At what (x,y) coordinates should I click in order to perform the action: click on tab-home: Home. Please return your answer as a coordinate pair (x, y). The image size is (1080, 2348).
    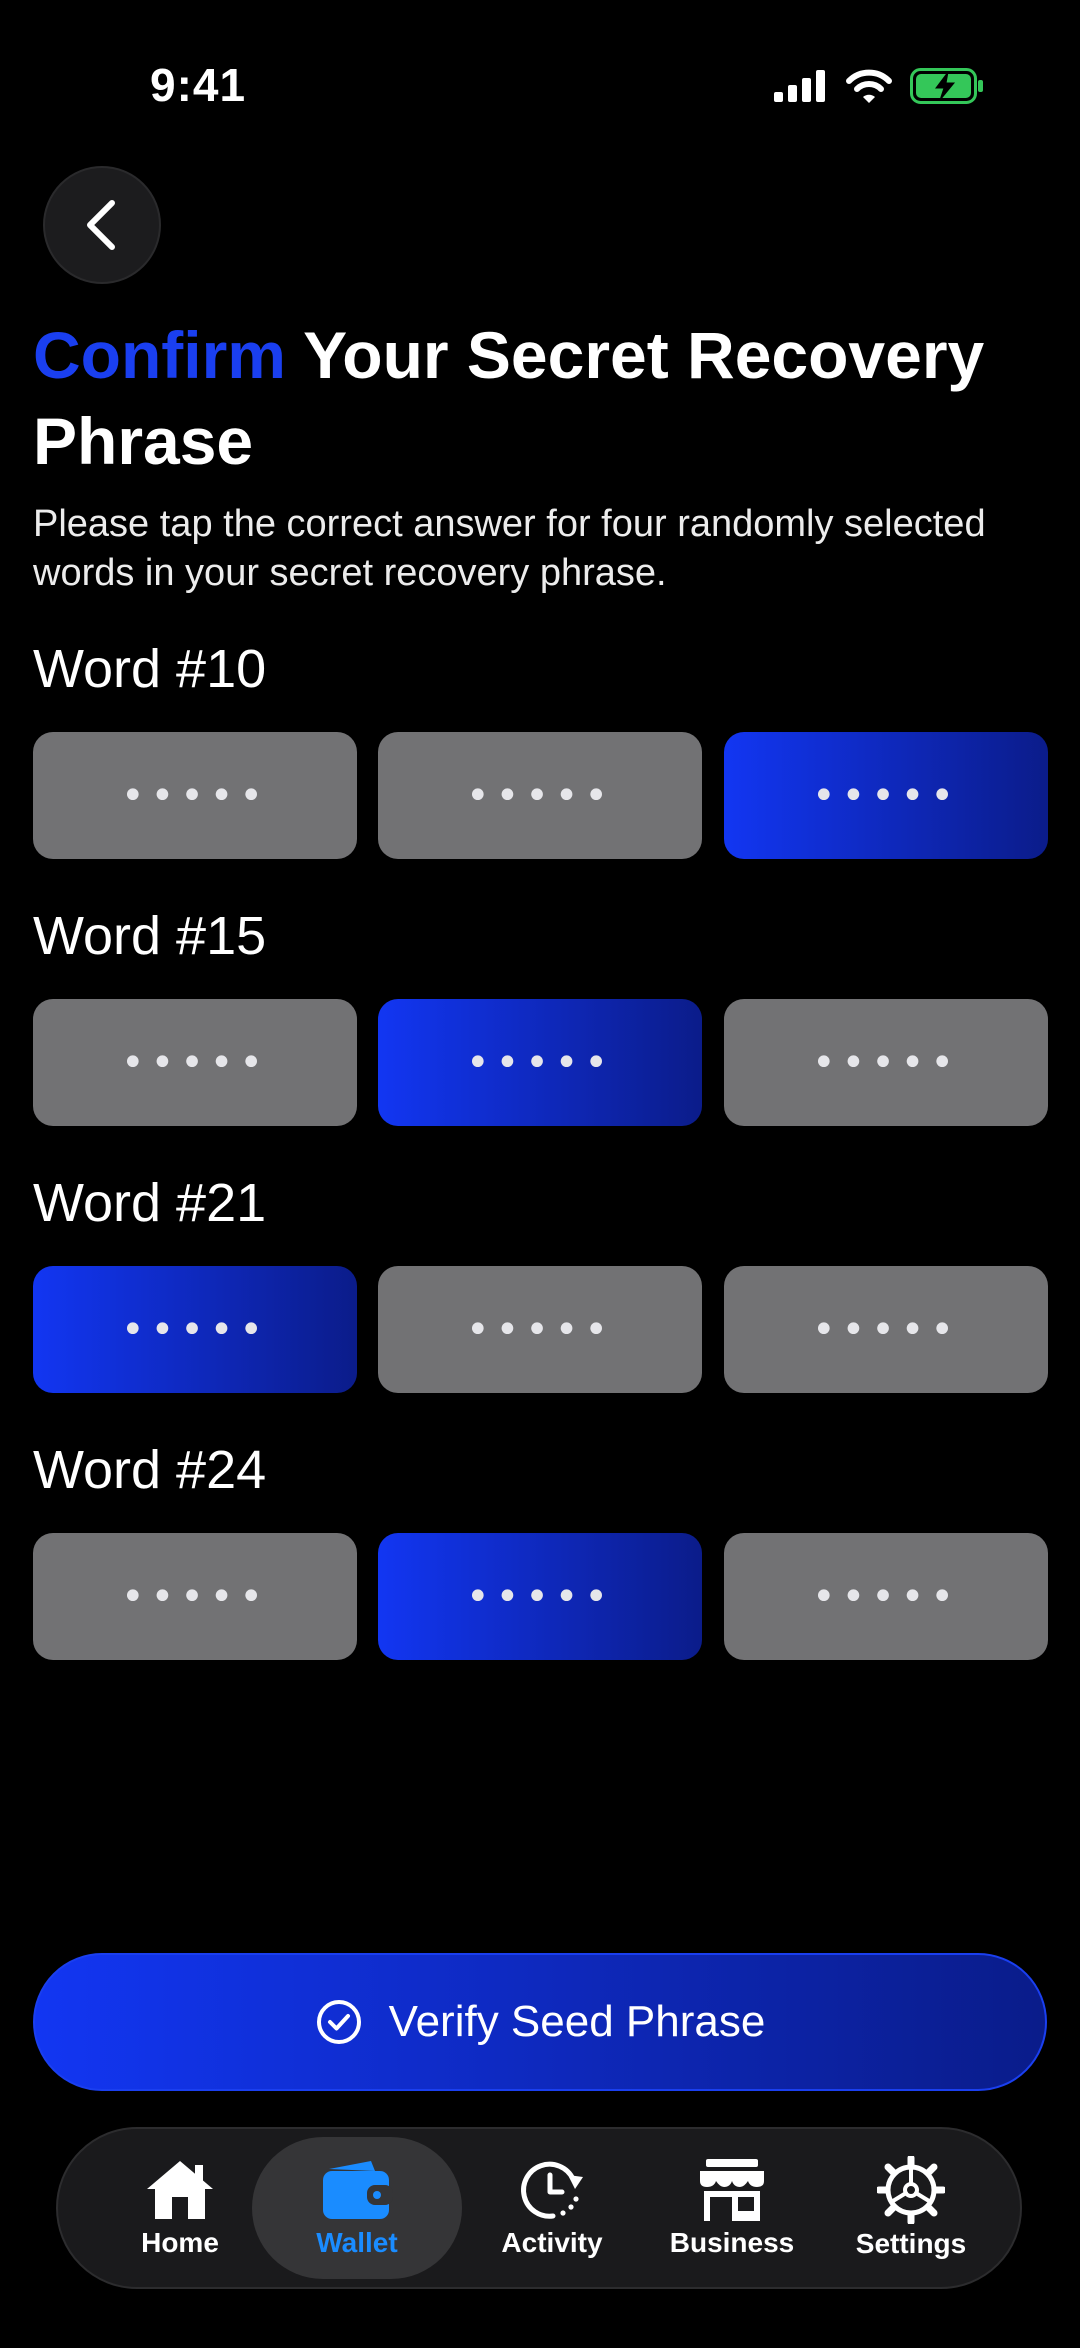
    Looking at the image, I should click on (180, 2208).